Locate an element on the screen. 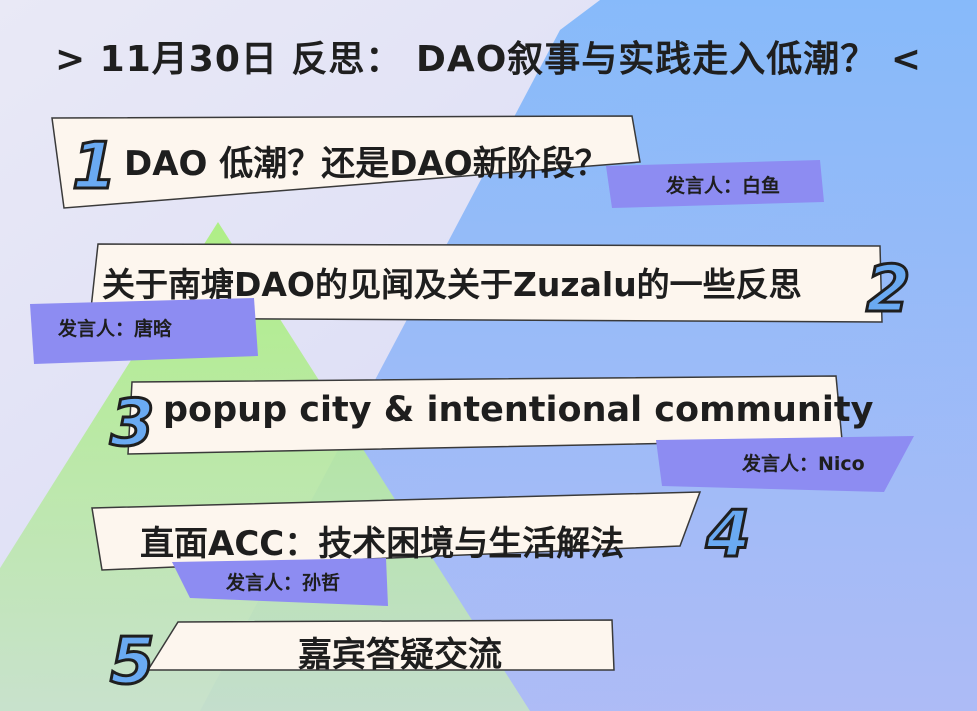  topic-2-speaker: 发言人：唐晗 is located at coordinates (115, 329).